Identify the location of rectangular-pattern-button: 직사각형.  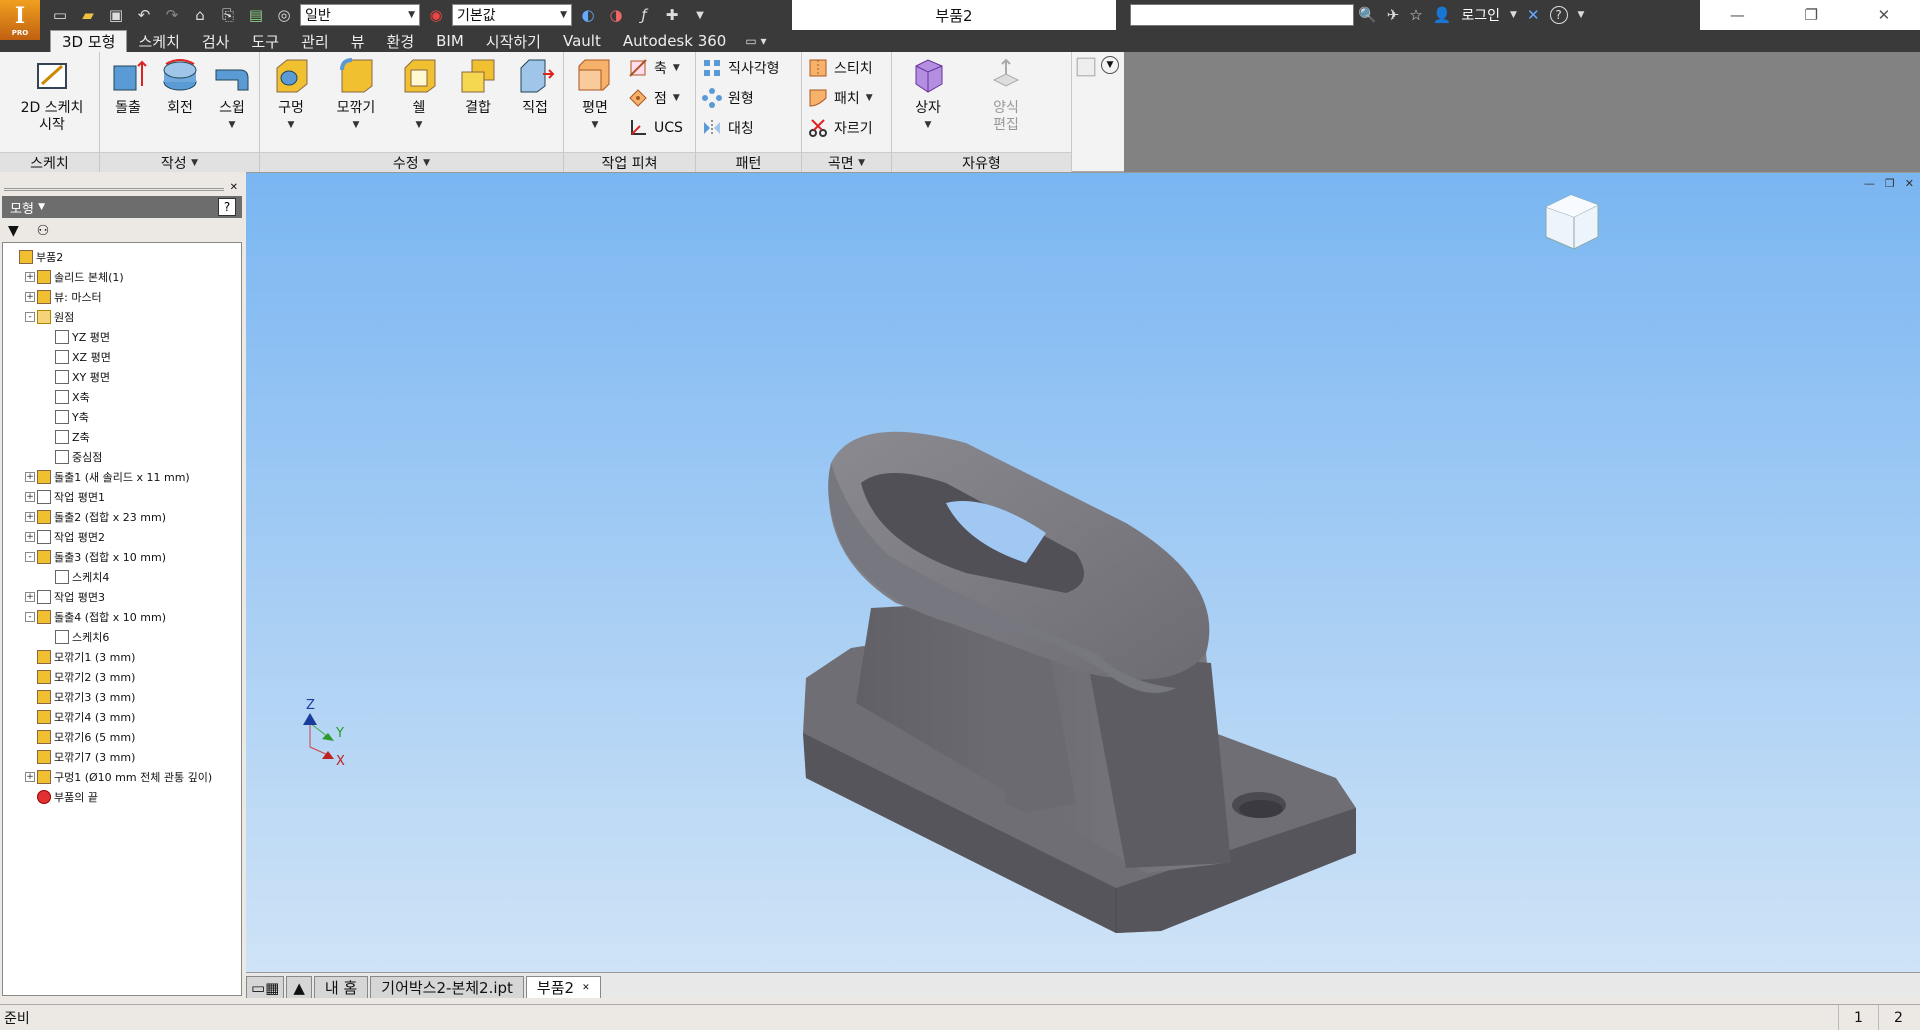
(741, 68).